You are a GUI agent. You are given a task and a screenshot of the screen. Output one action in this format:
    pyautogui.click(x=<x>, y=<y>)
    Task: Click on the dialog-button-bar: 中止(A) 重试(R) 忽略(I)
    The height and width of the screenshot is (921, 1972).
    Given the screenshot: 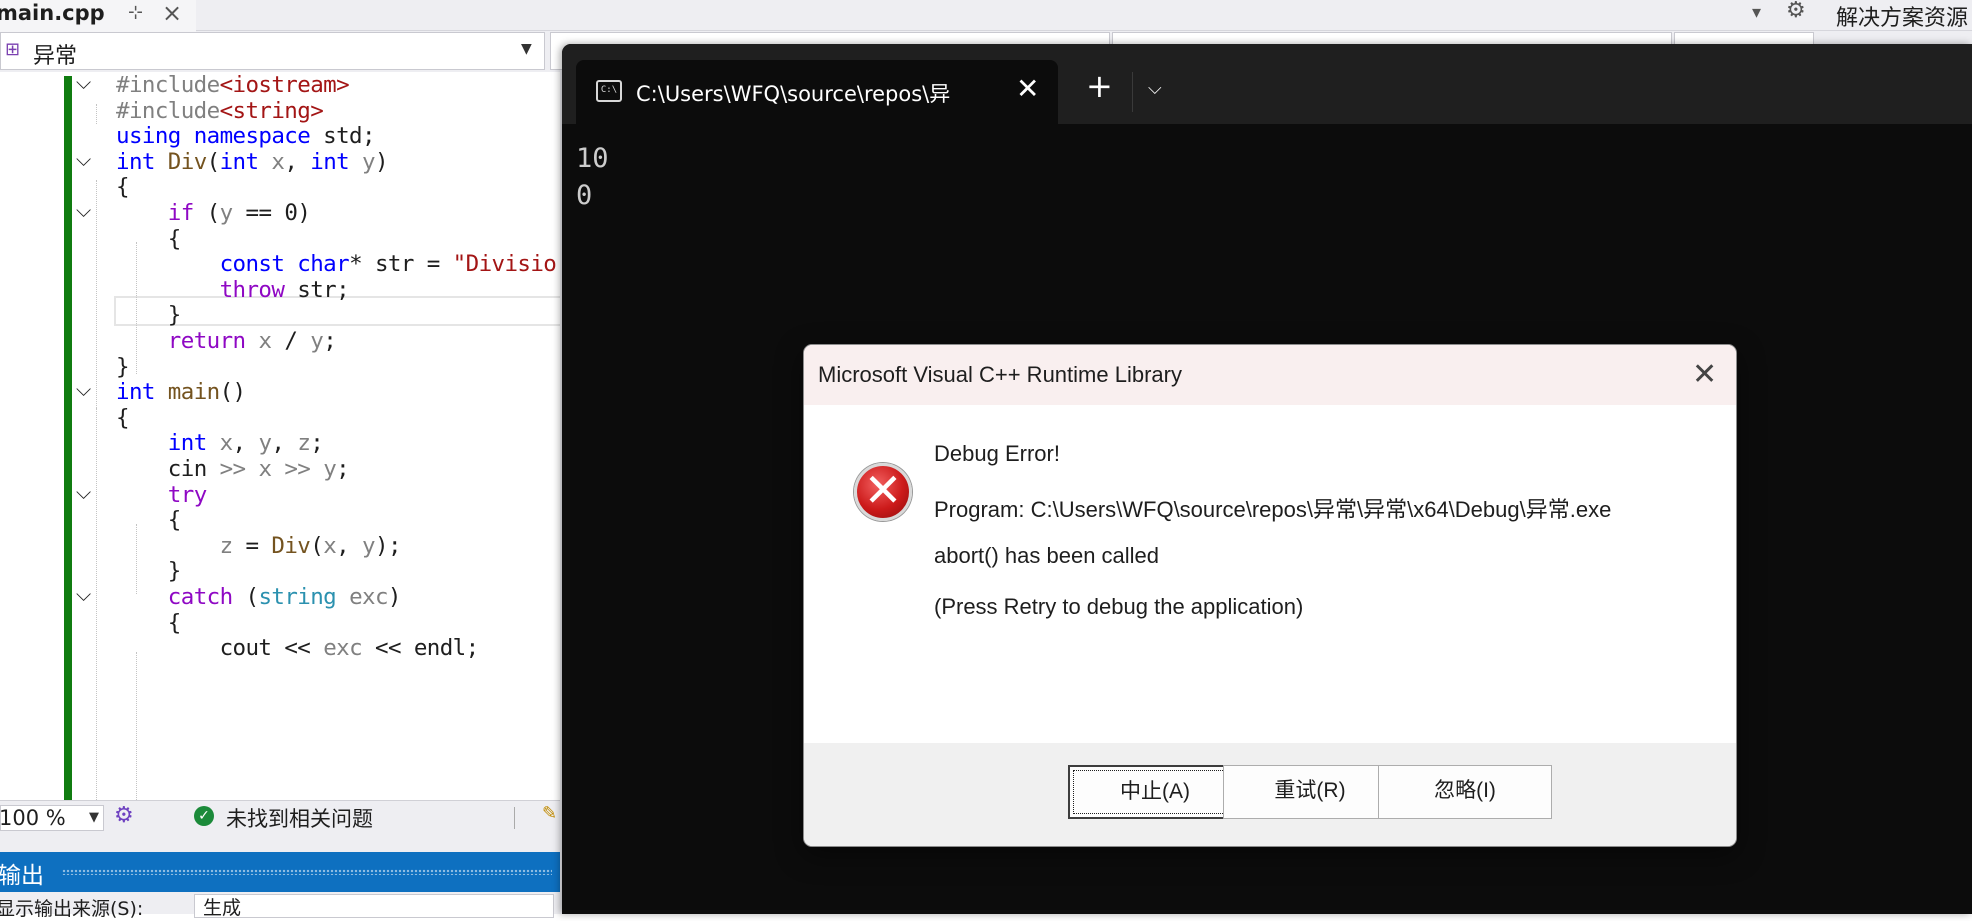 What is the action you would take?
    pyautogui.click(x=1270, y=794)
    